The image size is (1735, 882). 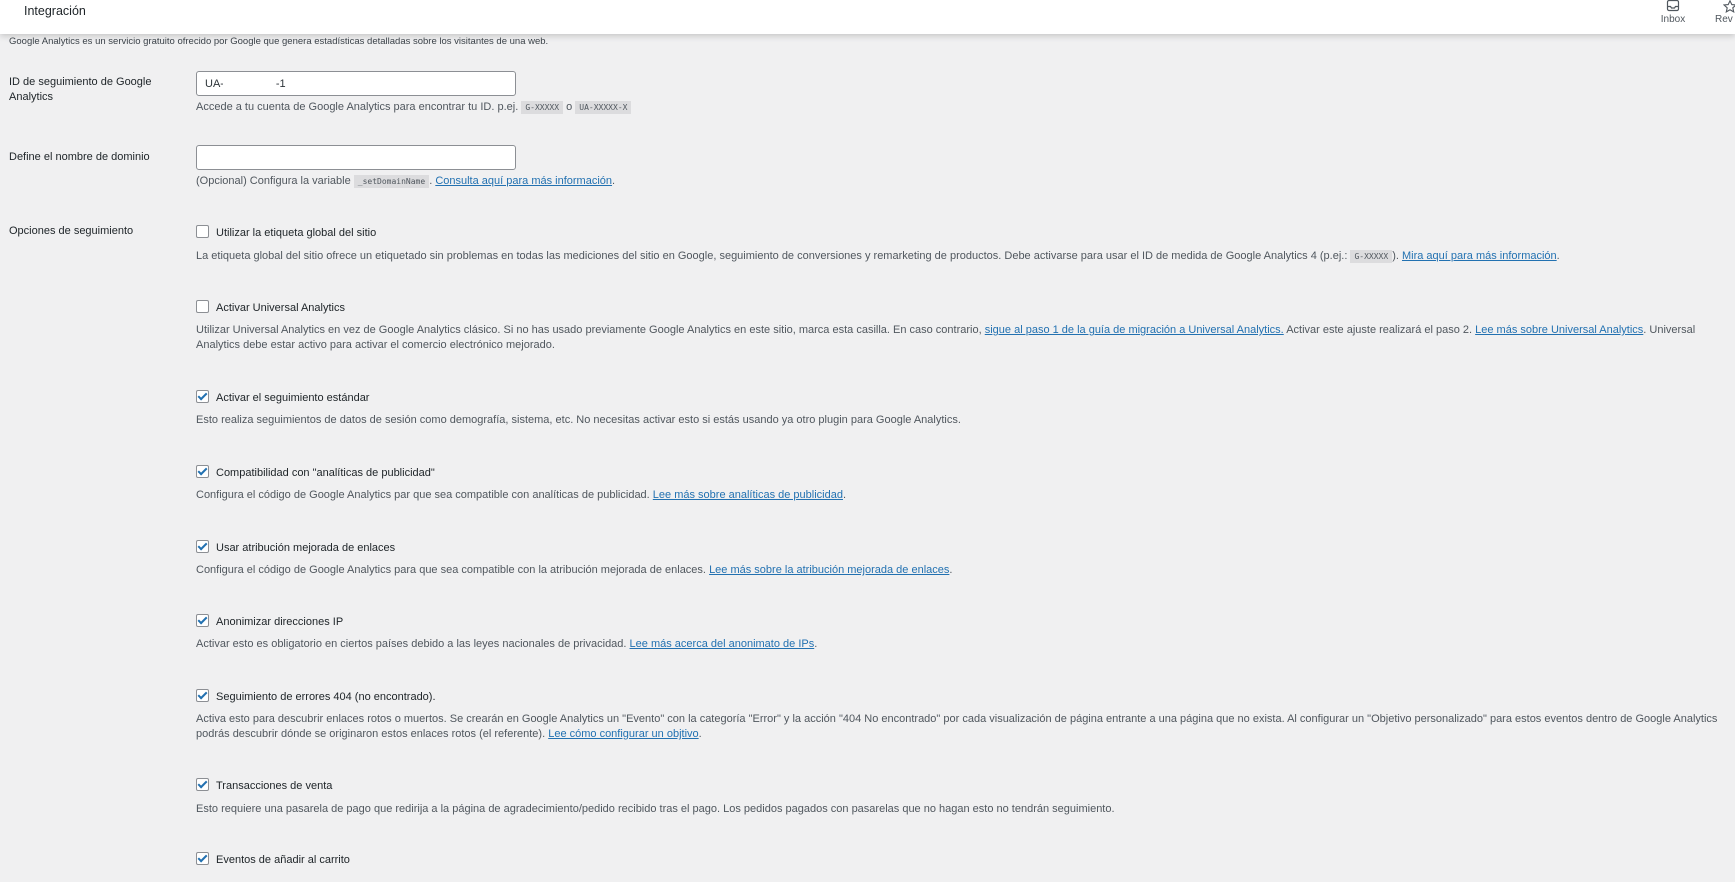 What do you see at coordinates (79, 157) in the screenshot?
I see `domain-label: Define el nombre de dominio` at bounding box center [79, 157].